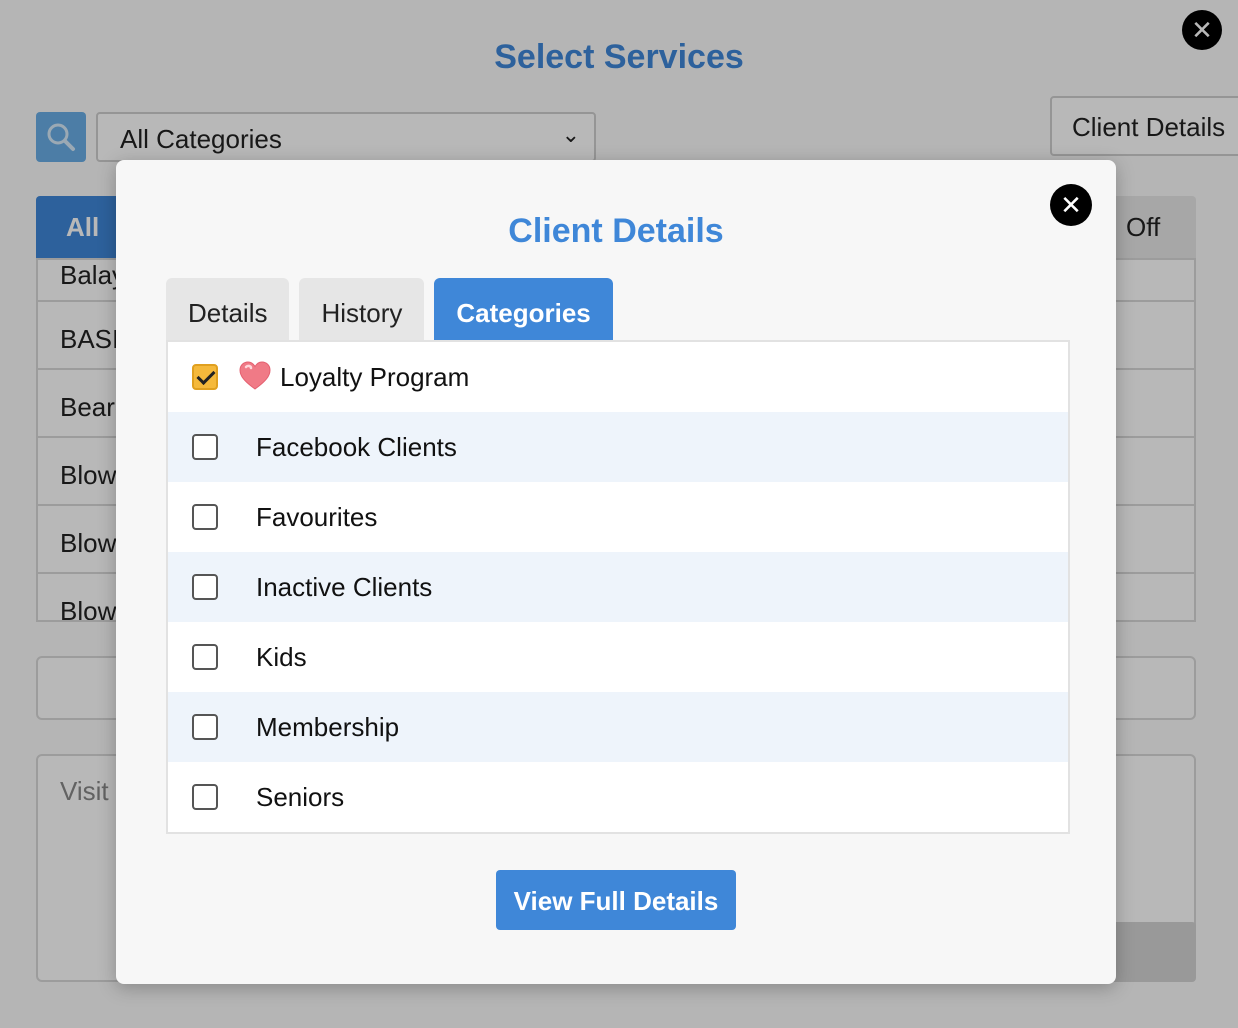  I want to click on modal-title: Client Details, so click(616, 231).